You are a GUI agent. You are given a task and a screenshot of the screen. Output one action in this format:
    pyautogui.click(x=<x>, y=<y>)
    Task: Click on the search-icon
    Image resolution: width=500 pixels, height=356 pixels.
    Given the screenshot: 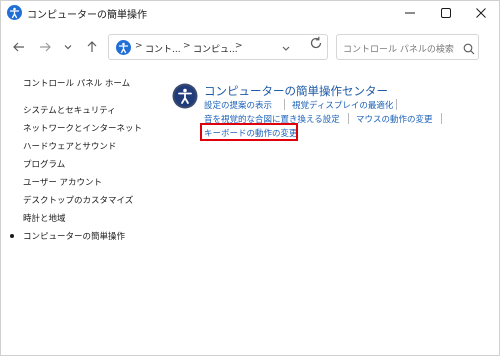 What is the action you would take?
    pyautogui.click(x=469, y=48)
    